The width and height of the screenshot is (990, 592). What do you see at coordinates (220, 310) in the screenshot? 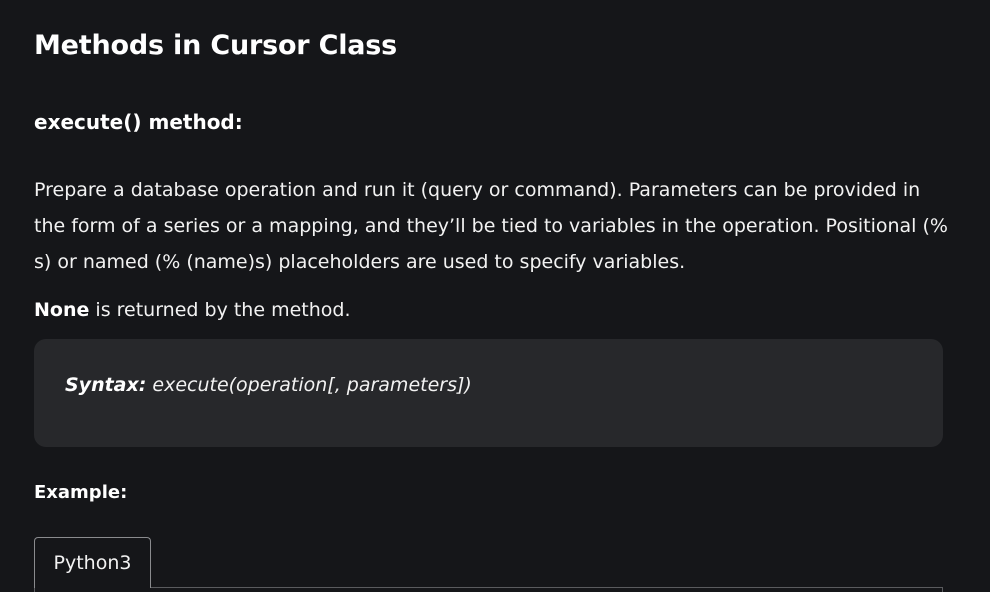
I see `returns-rest: is returned by the method.` at bounding box center [220, 310].